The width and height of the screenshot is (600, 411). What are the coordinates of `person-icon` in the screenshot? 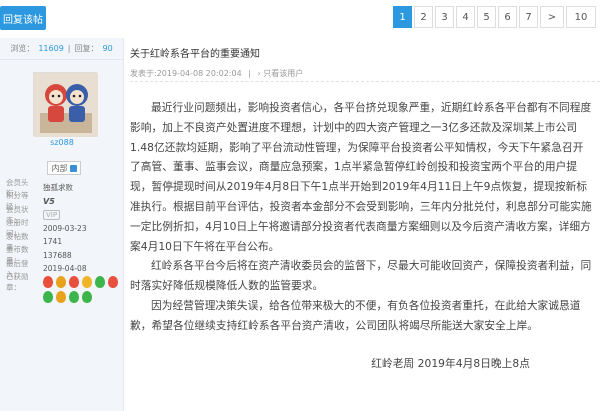 It's located at (73, 168).